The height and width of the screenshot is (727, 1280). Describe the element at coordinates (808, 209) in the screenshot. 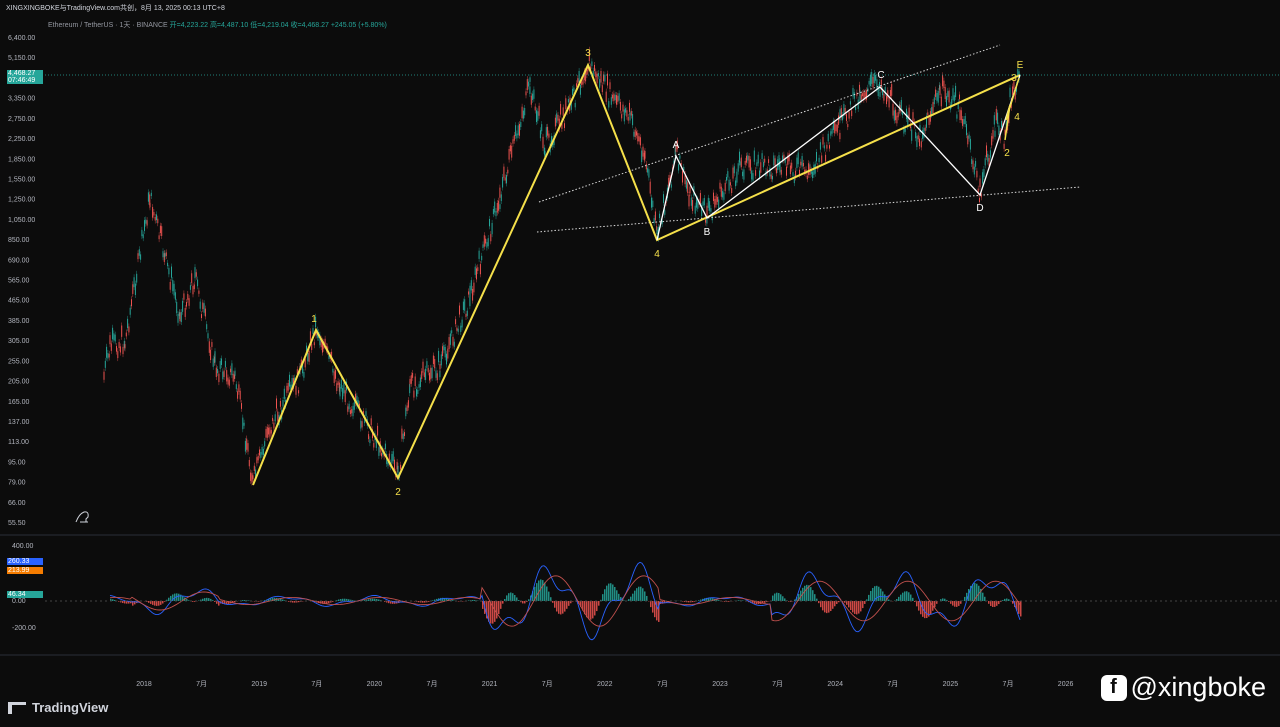

I see `lower-channel-line` at that location.